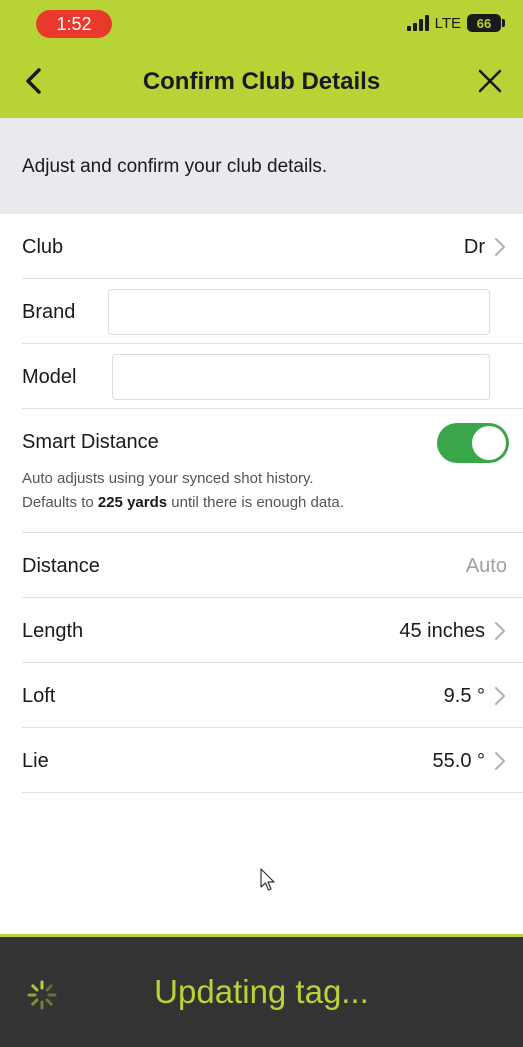 This screenshot has width=523, height=1047. I want to click on network-label: LTE, so click(447, 23).